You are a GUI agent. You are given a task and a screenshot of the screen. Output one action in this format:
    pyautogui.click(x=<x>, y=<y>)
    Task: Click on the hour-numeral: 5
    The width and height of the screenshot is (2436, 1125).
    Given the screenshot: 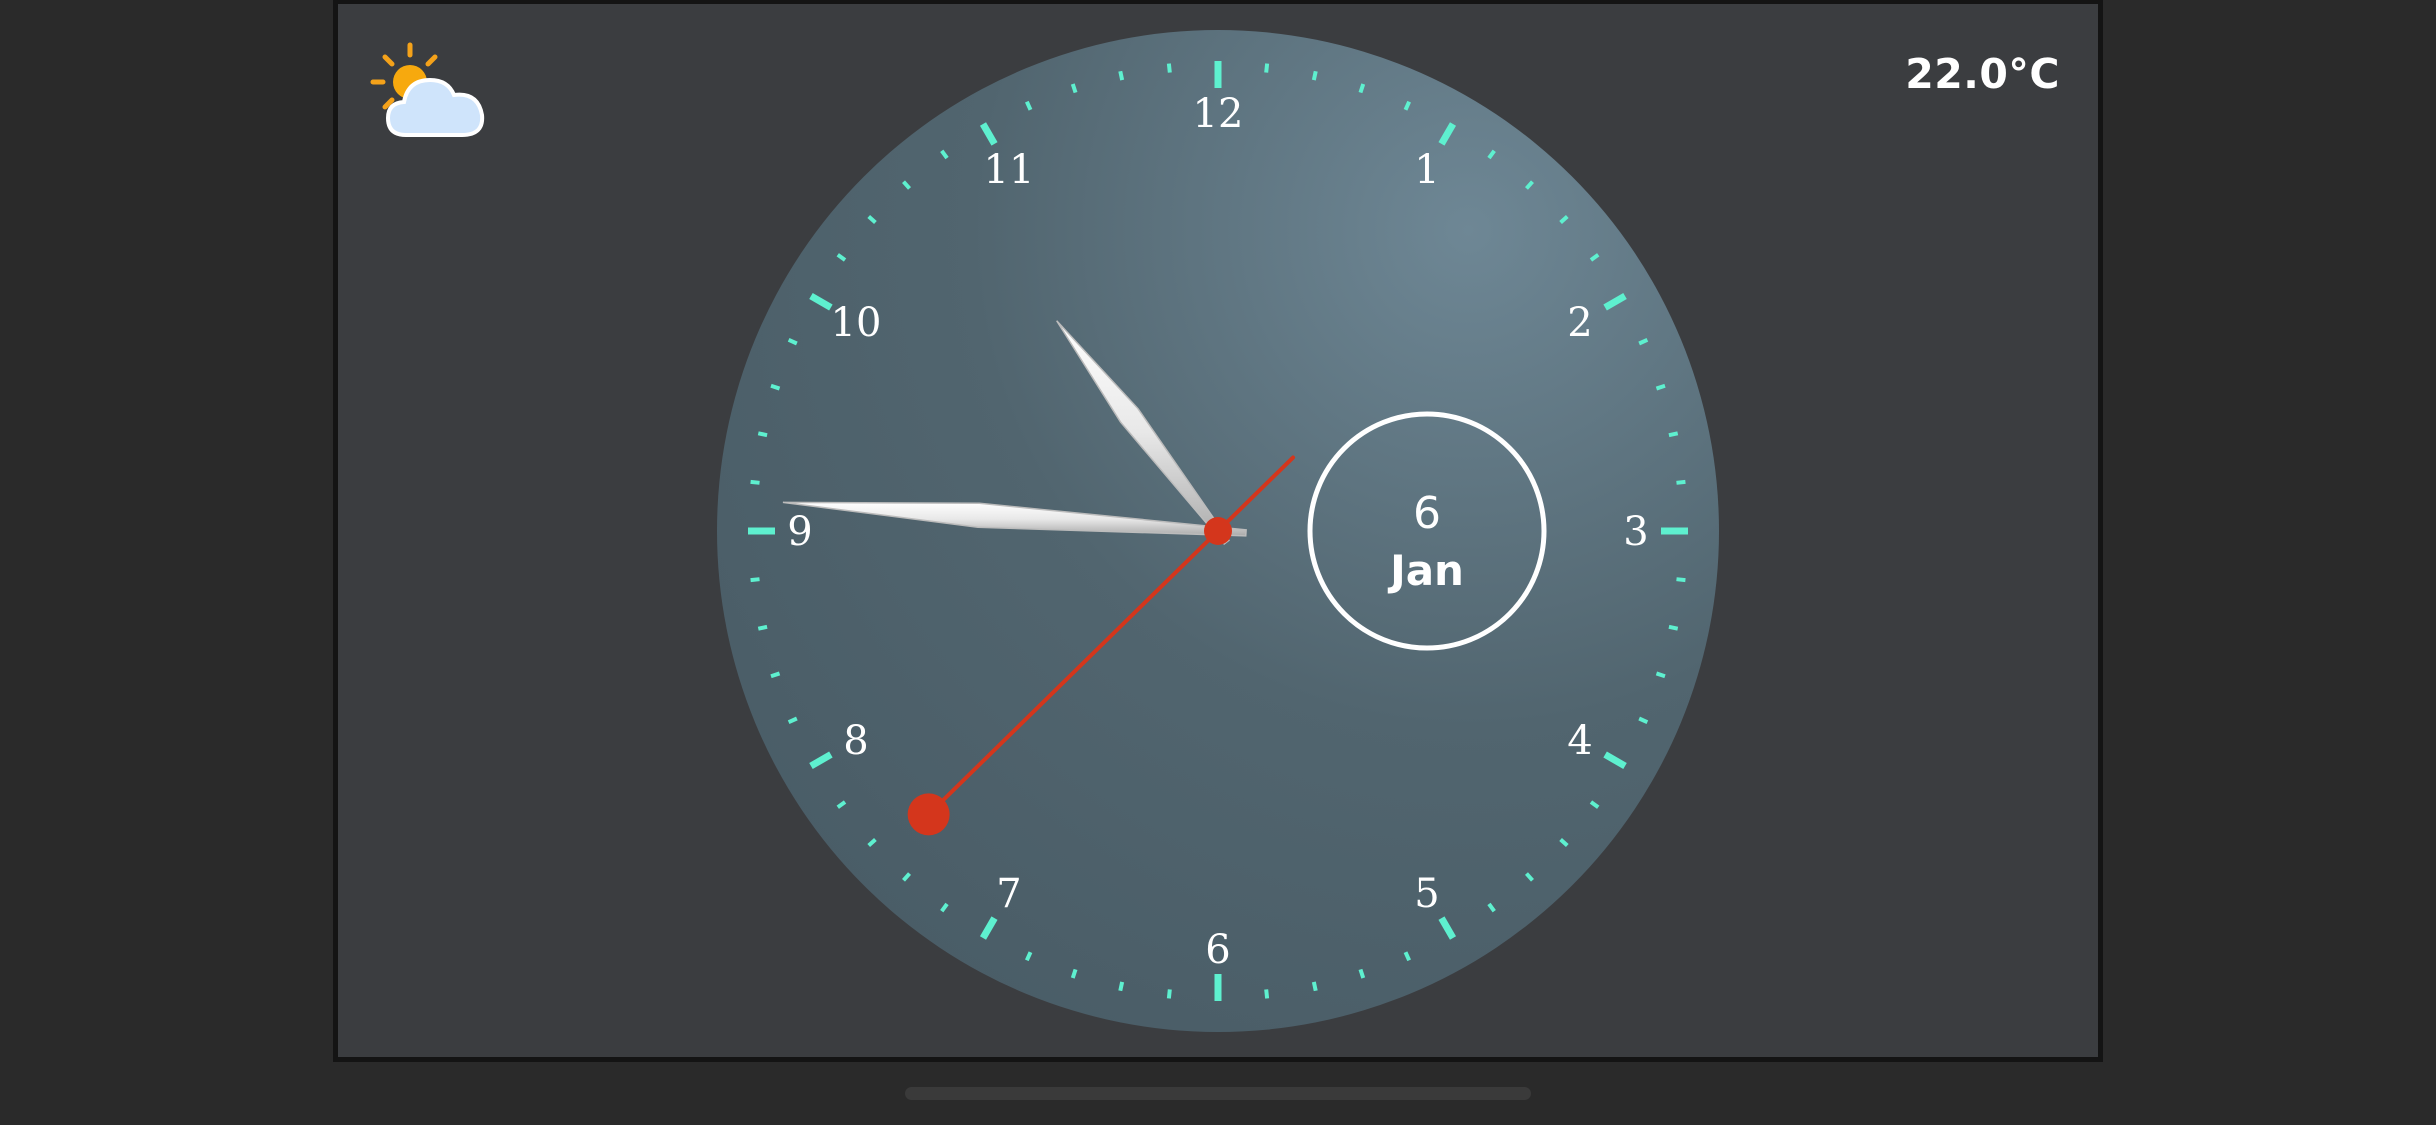 What is the action you would take?
    pyautogui.click(x=1426, y=894)
    